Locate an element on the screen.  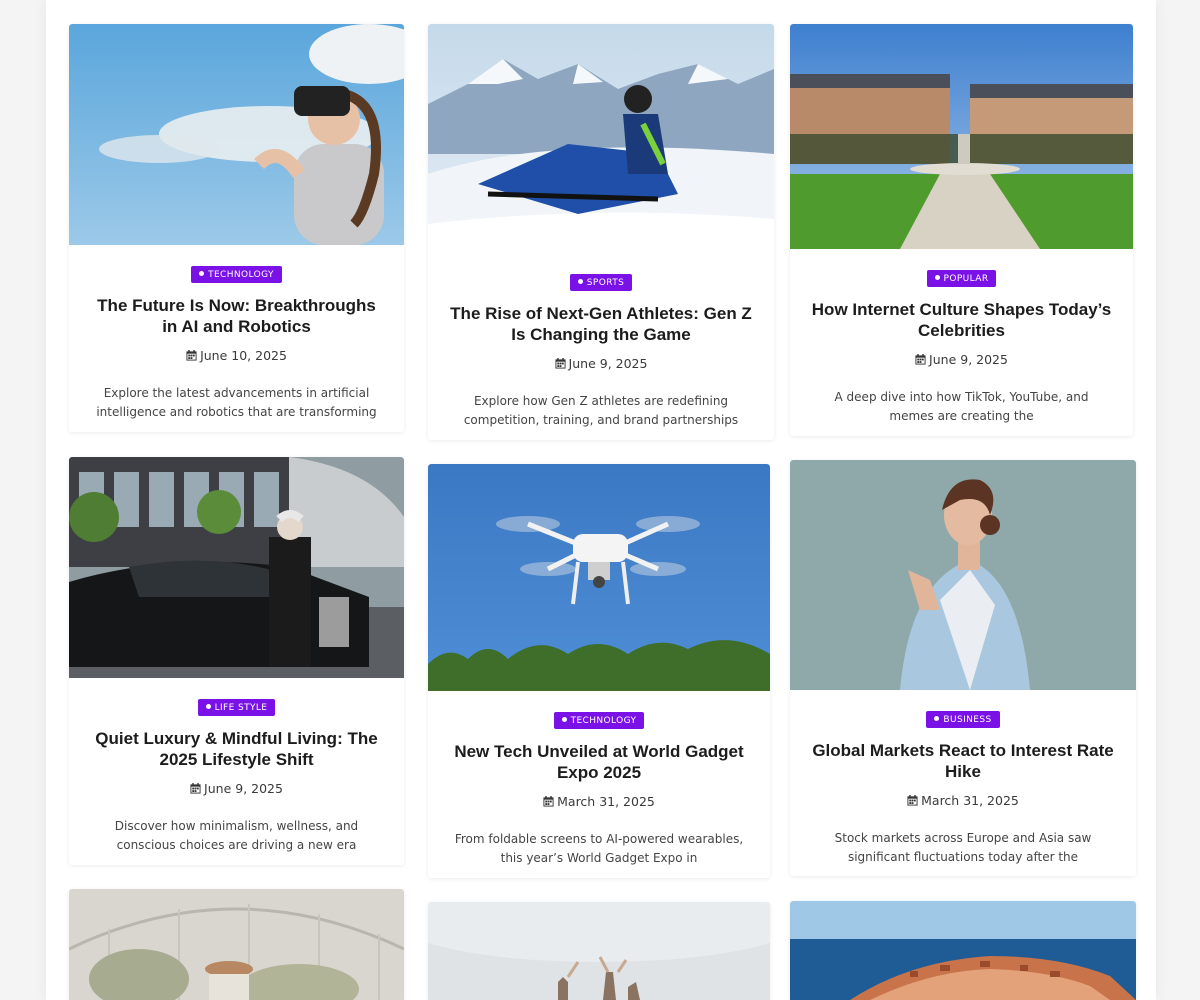
category-badge: LIFE STYLE is located at coordinates (236, 707).